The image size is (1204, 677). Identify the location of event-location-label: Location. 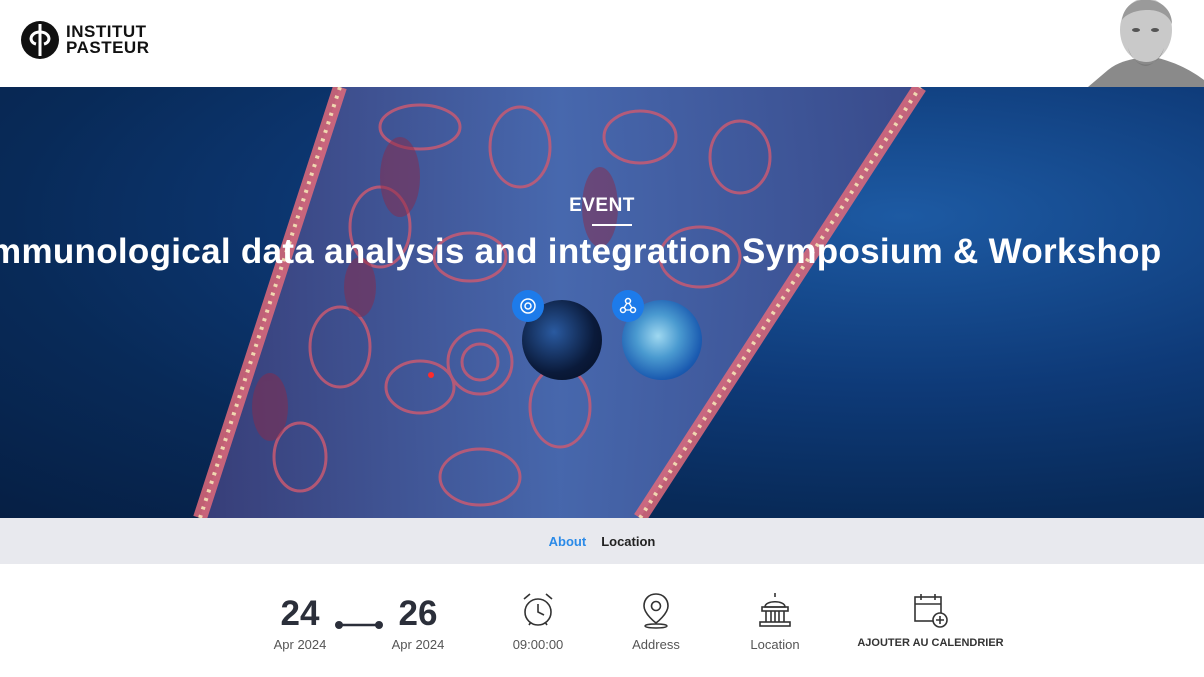
(775, 644).